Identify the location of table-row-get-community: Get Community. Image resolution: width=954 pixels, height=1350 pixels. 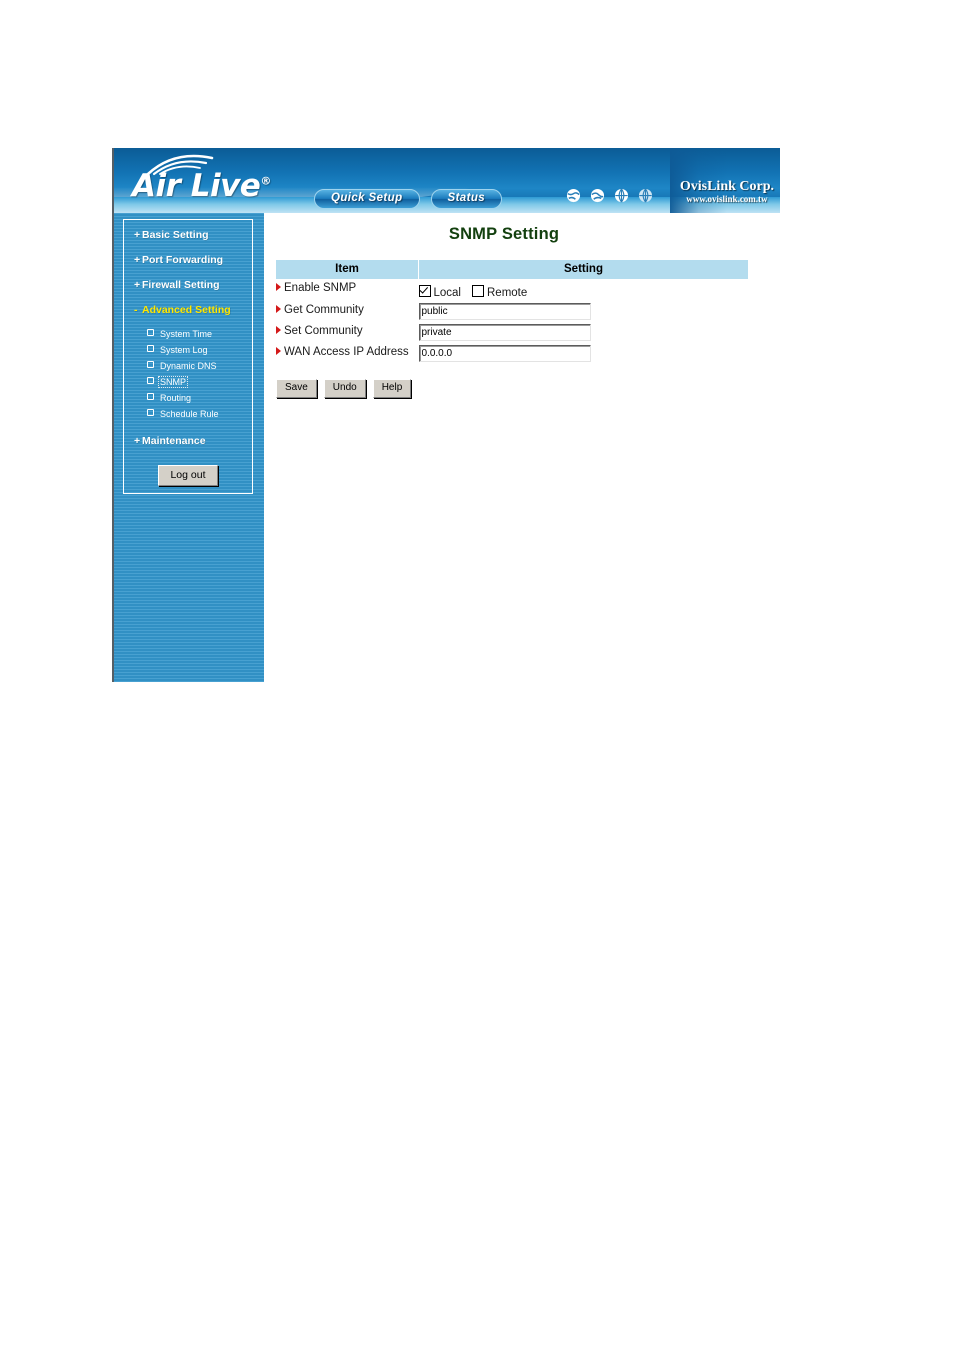
(512, 311).